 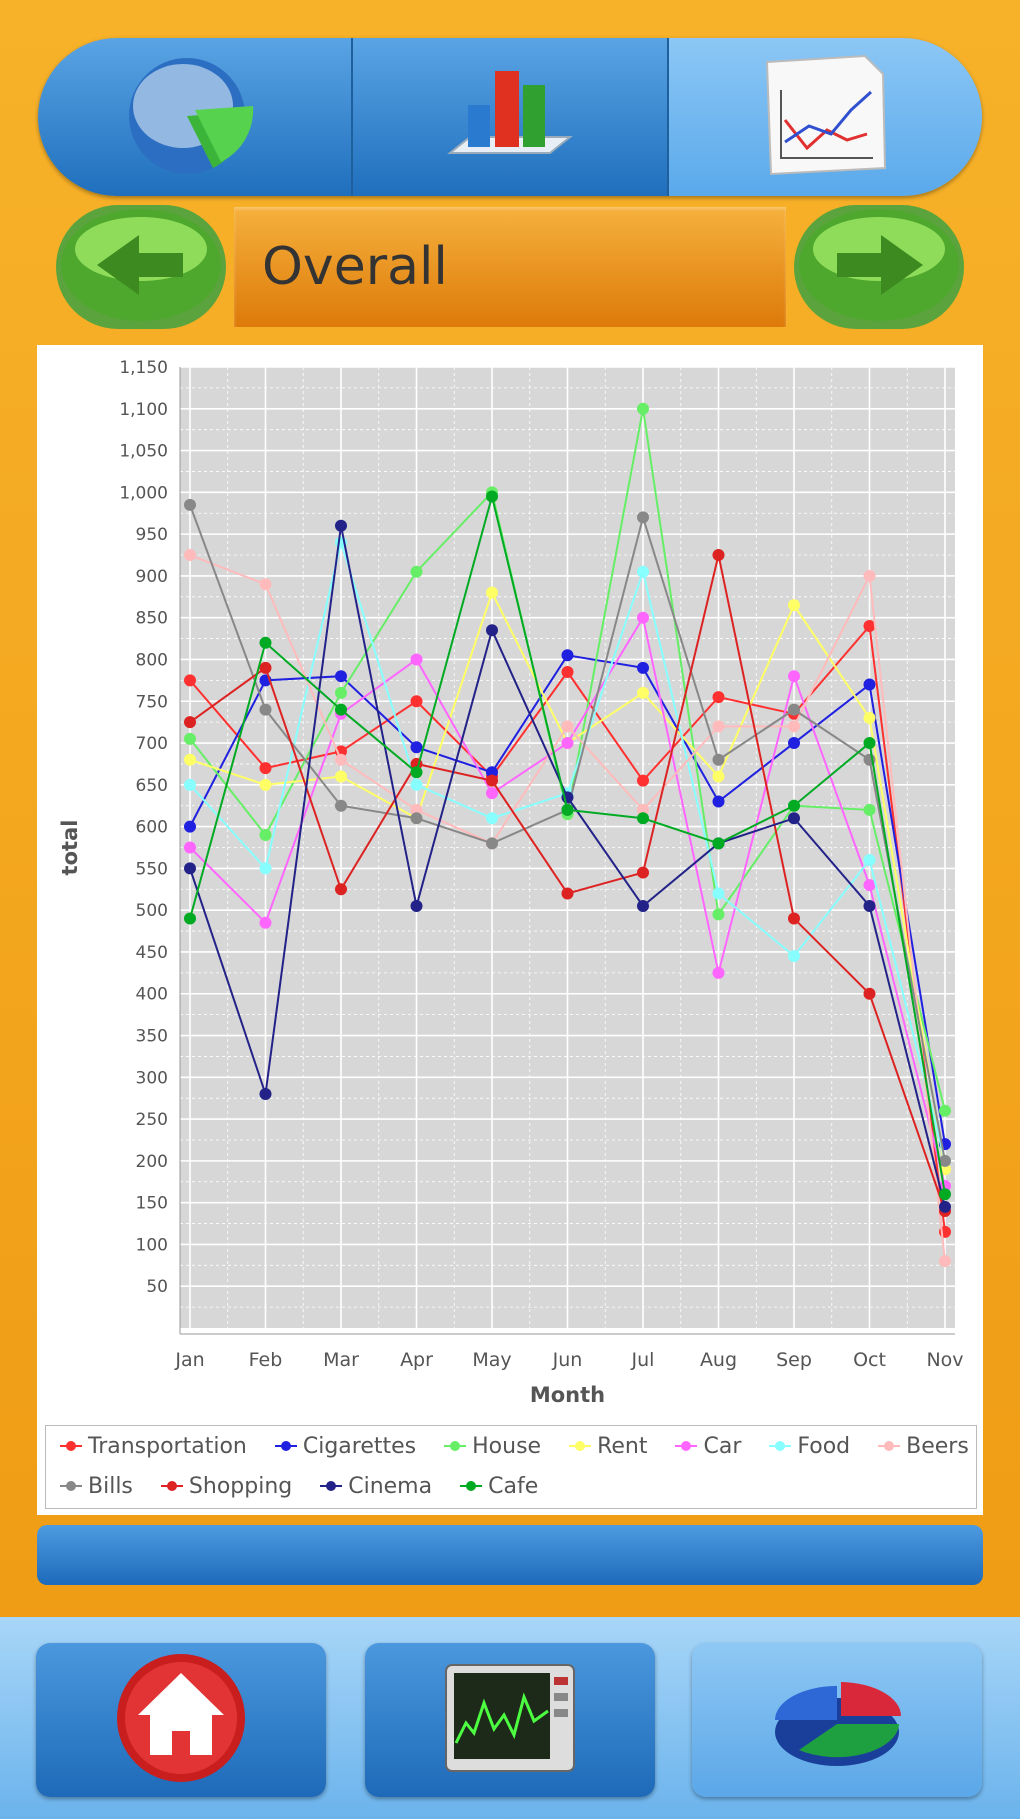 I want to click on previous-button, so click(x=141, y=267).